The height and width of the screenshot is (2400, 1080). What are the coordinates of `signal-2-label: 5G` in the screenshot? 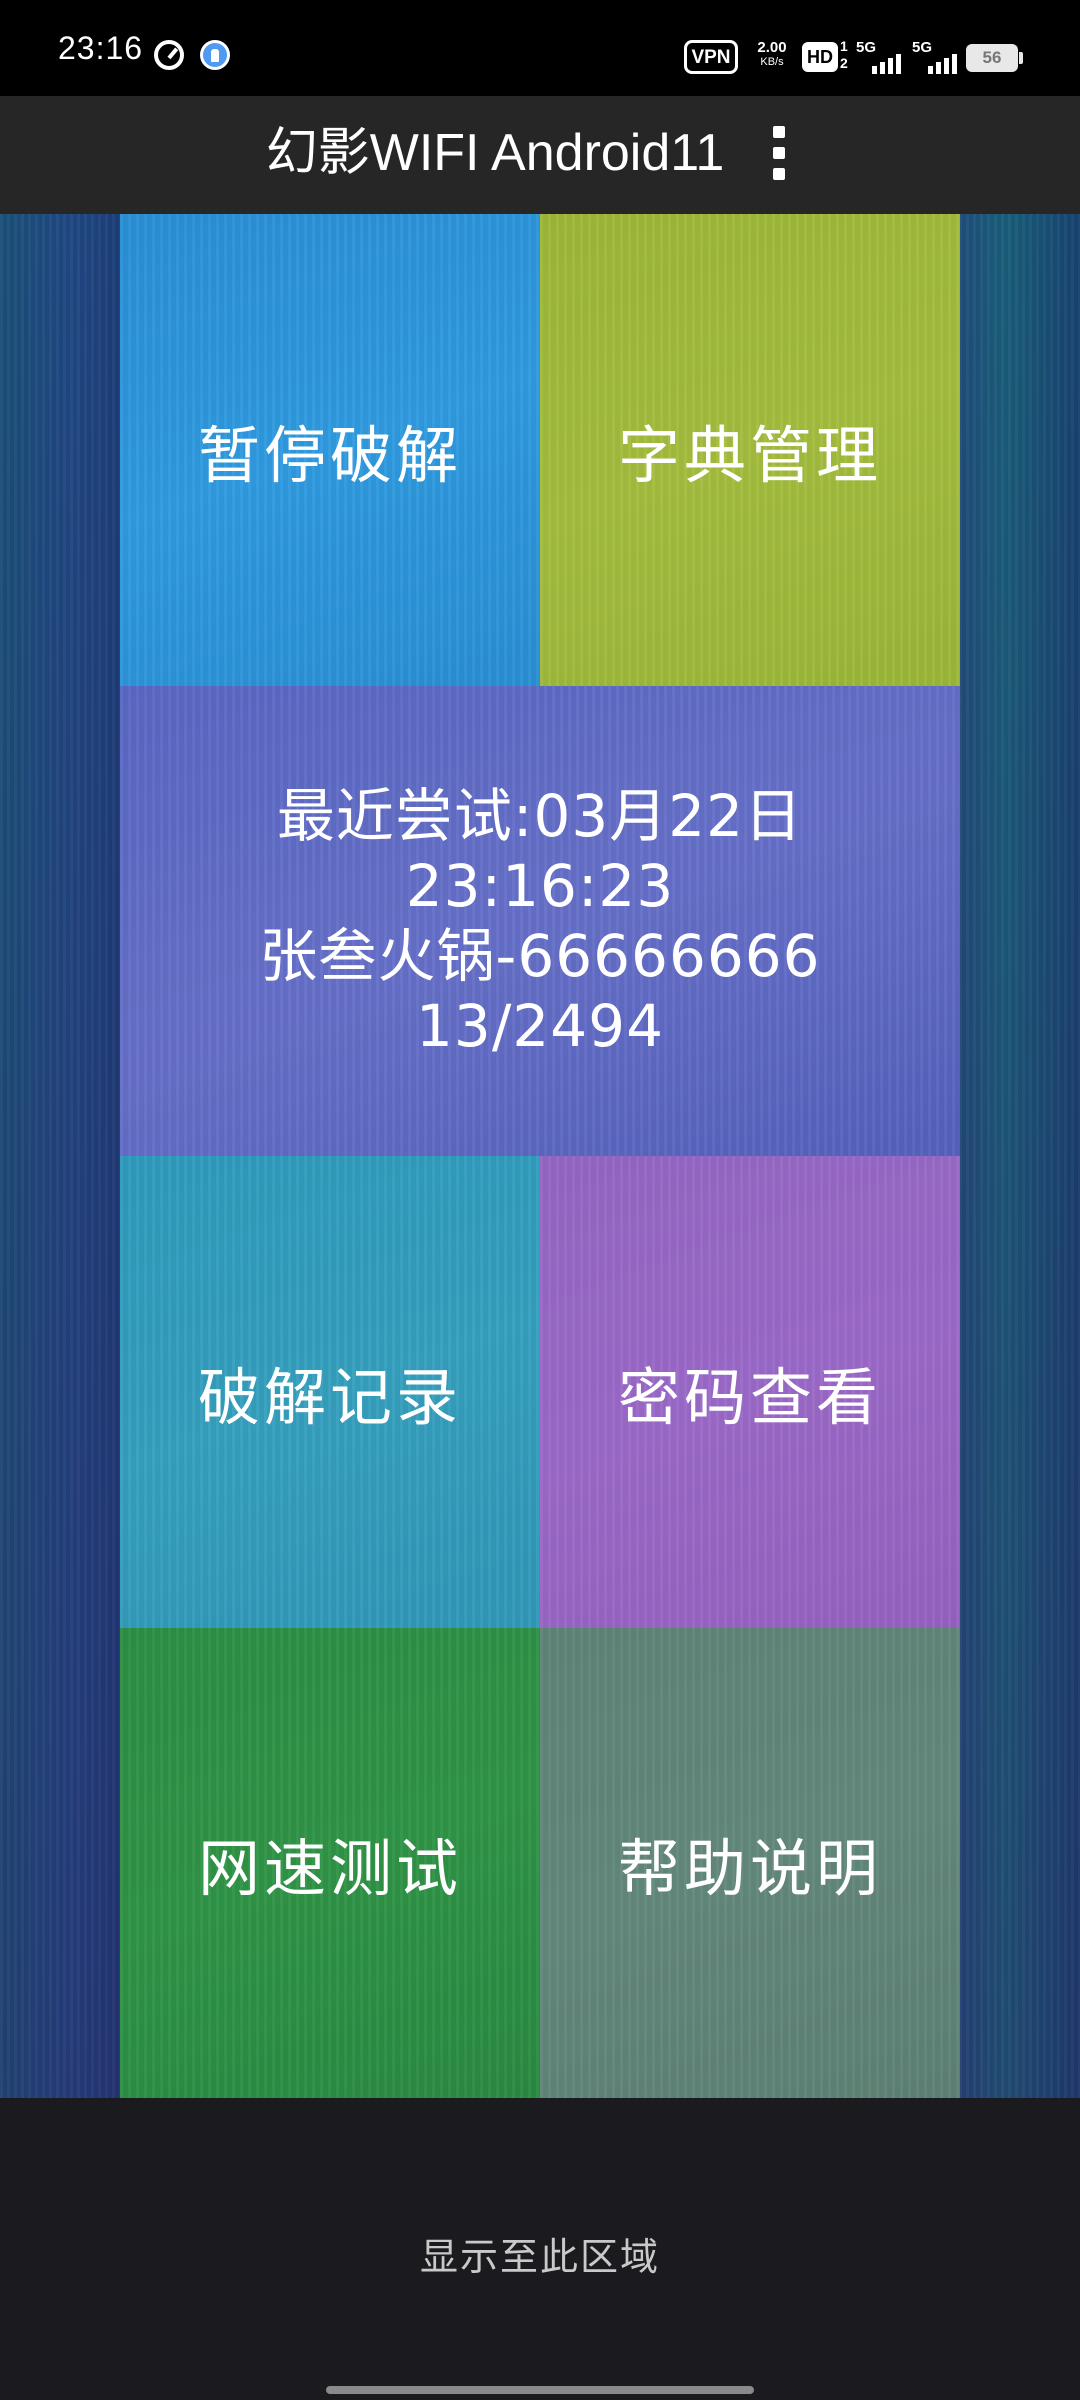 It's located at (922, 47).